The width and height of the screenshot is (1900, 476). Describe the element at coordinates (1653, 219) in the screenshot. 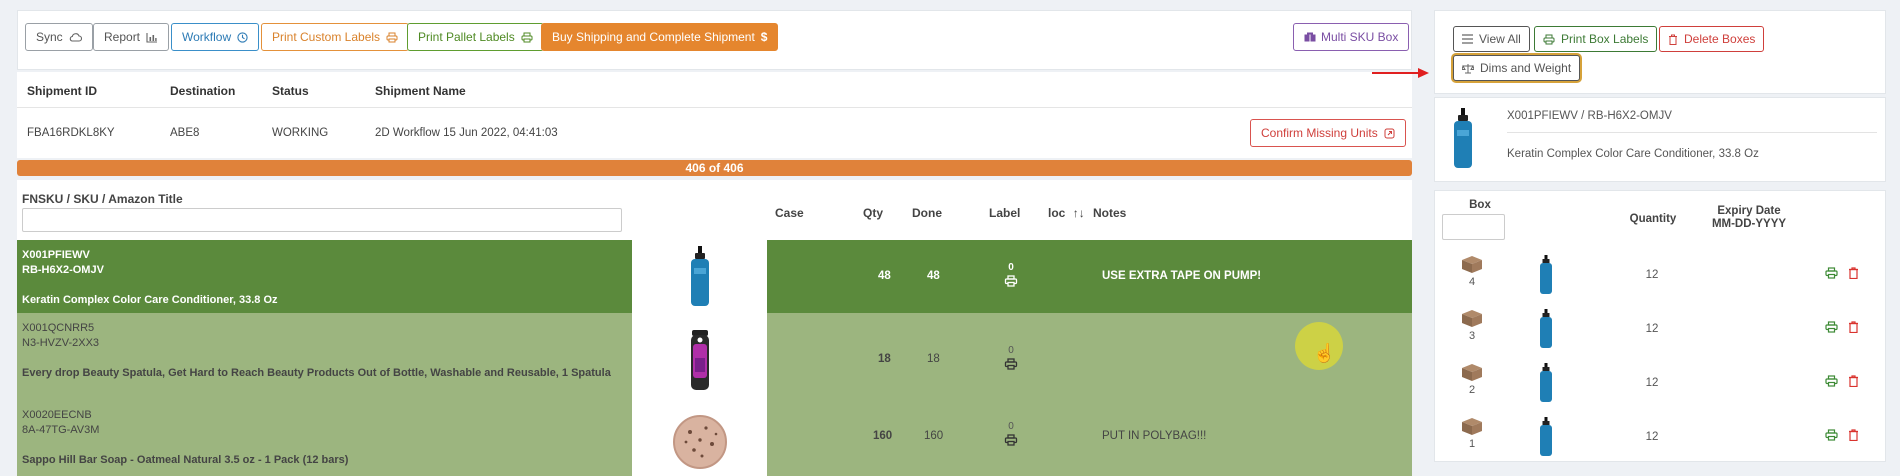

I see `header-quantity: Quantity` at that location.